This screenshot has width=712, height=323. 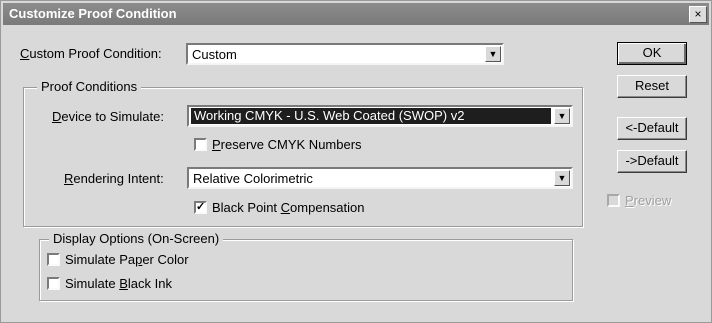 I want to click on preserve-cmyk-checkbox, so click(x=200, y=144).